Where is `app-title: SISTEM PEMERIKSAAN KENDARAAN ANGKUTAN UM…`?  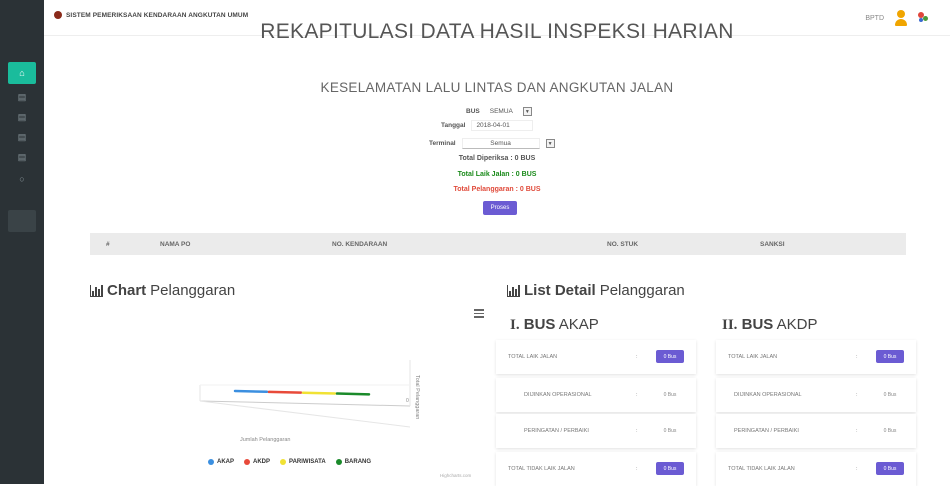
app-title: SISTEM PEMERIKSAAN KENDARAAN ANGKUTAN UM… is located at coordinates (157, 15).